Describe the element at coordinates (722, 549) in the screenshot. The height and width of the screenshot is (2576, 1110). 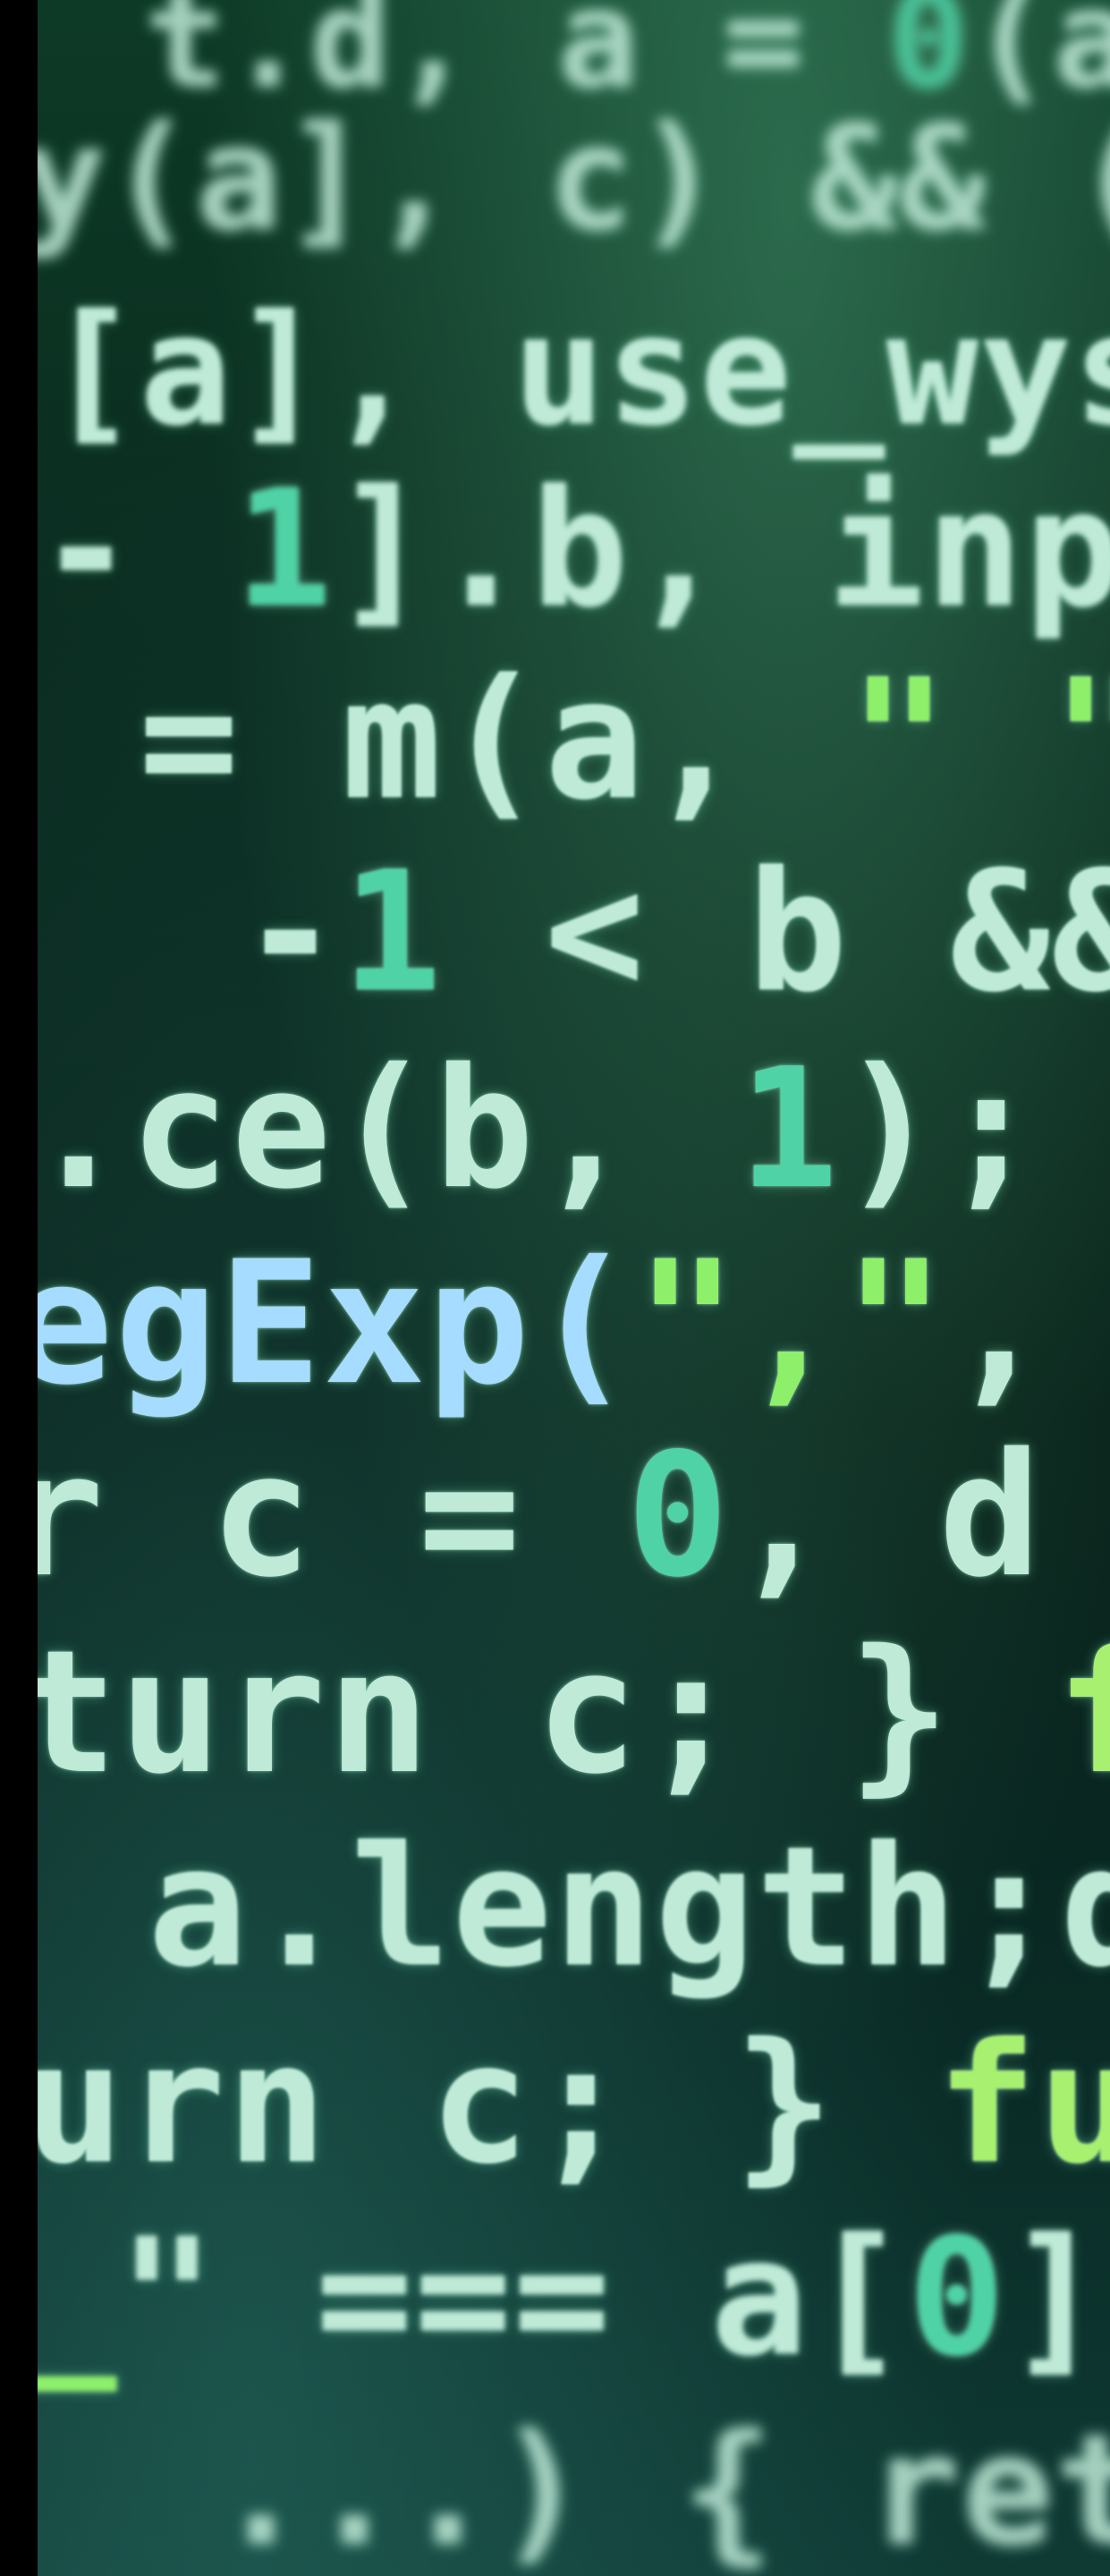
I see `code-token: ].b, inp_a` at that location.